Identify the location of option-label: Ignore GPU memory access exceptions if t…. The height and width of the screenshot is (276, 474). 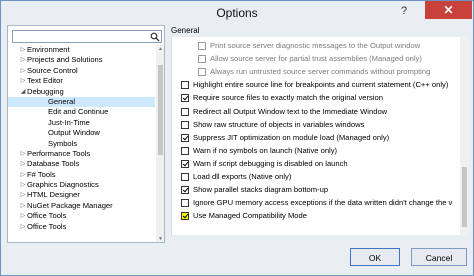
(323, 203).